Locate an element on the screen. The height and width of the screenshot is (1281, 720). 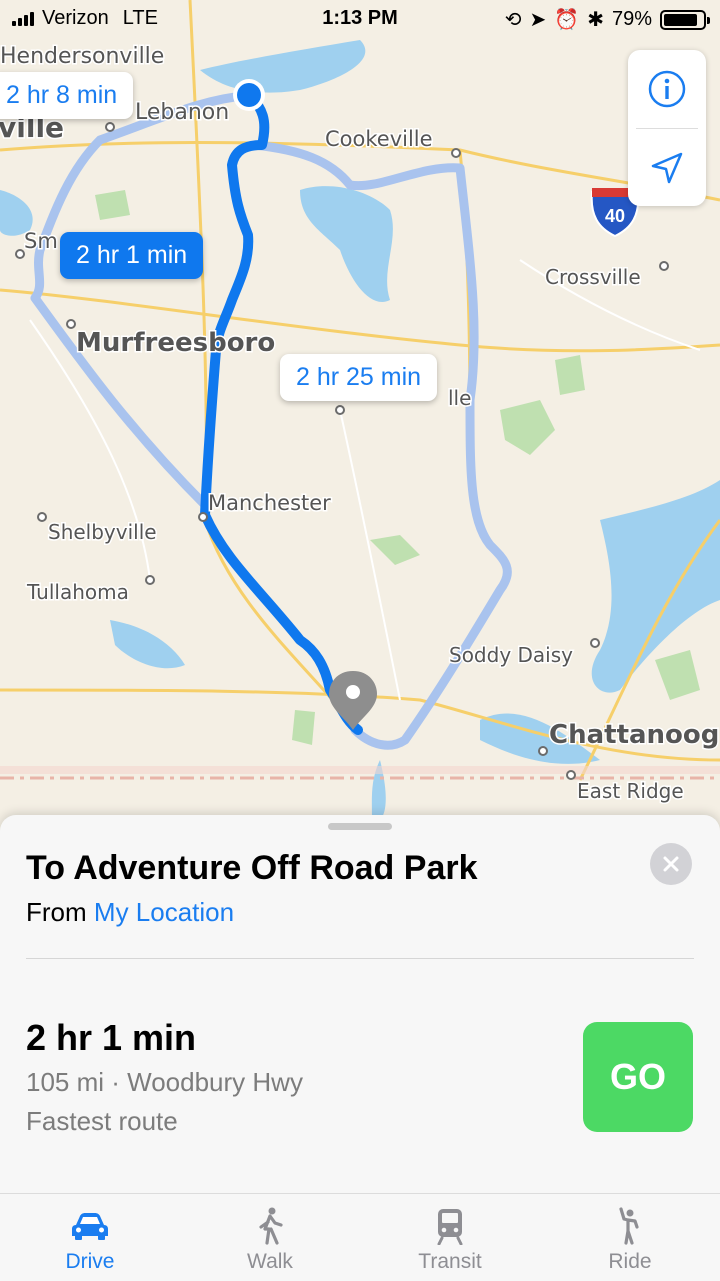
place-label: Murfreesboro is located at coordinates (175, 343).